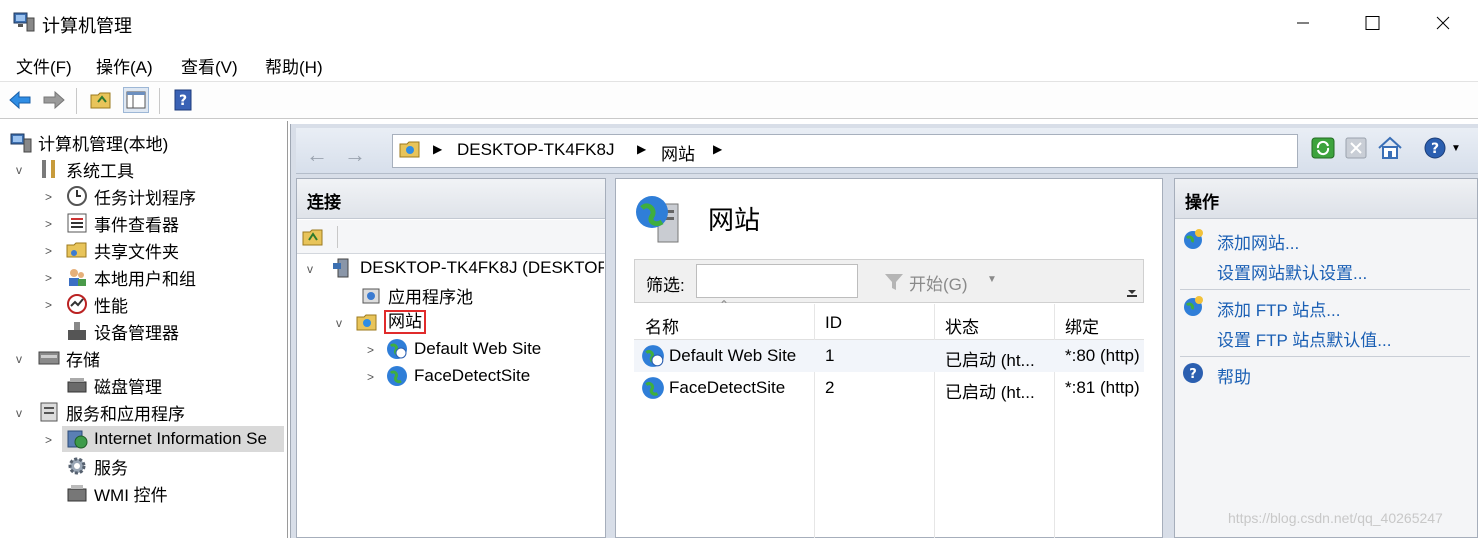  I want to click on stop-button, so click(1356, 148).